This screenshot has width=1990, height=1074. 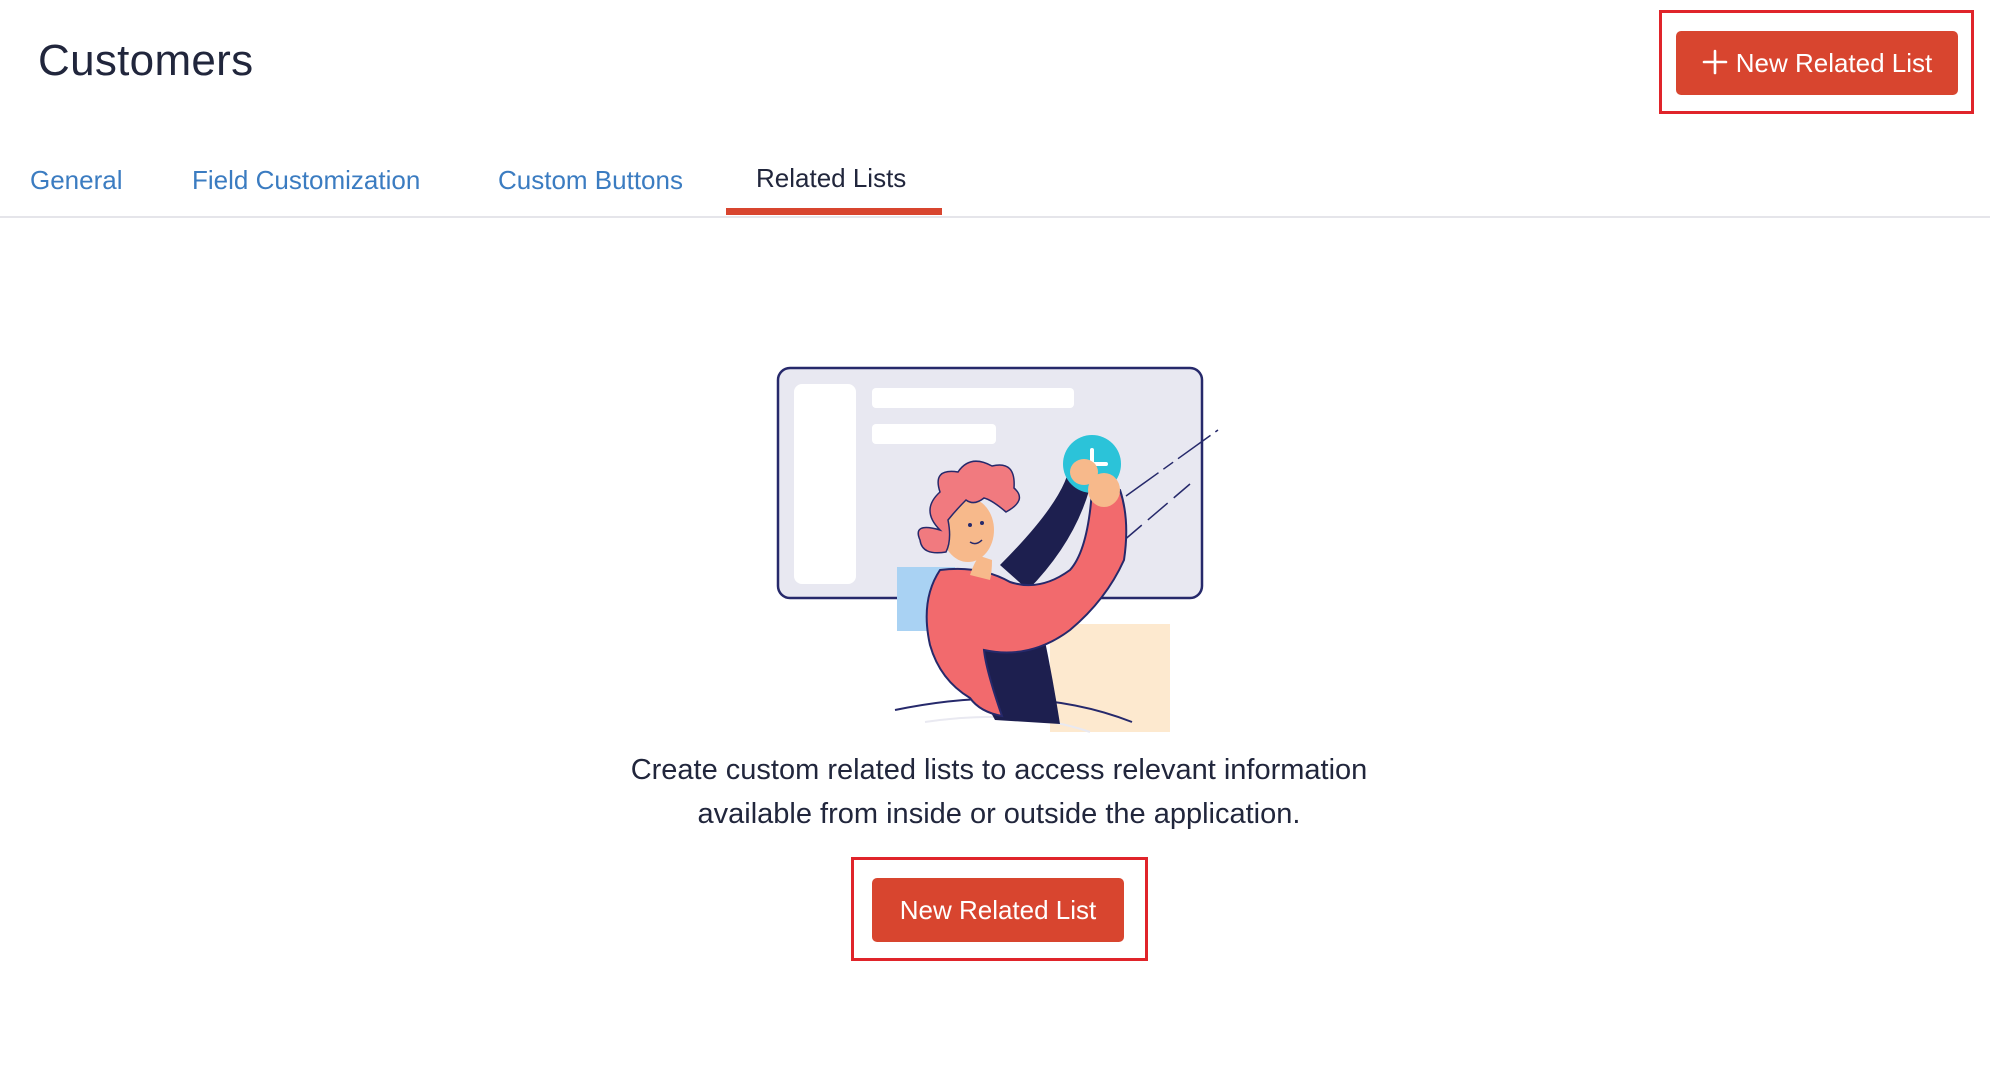 What do you see at coordinates (1000, 550) in the screenshot?
I see `empty-state-illustration` at bounding box center [1000, 550].